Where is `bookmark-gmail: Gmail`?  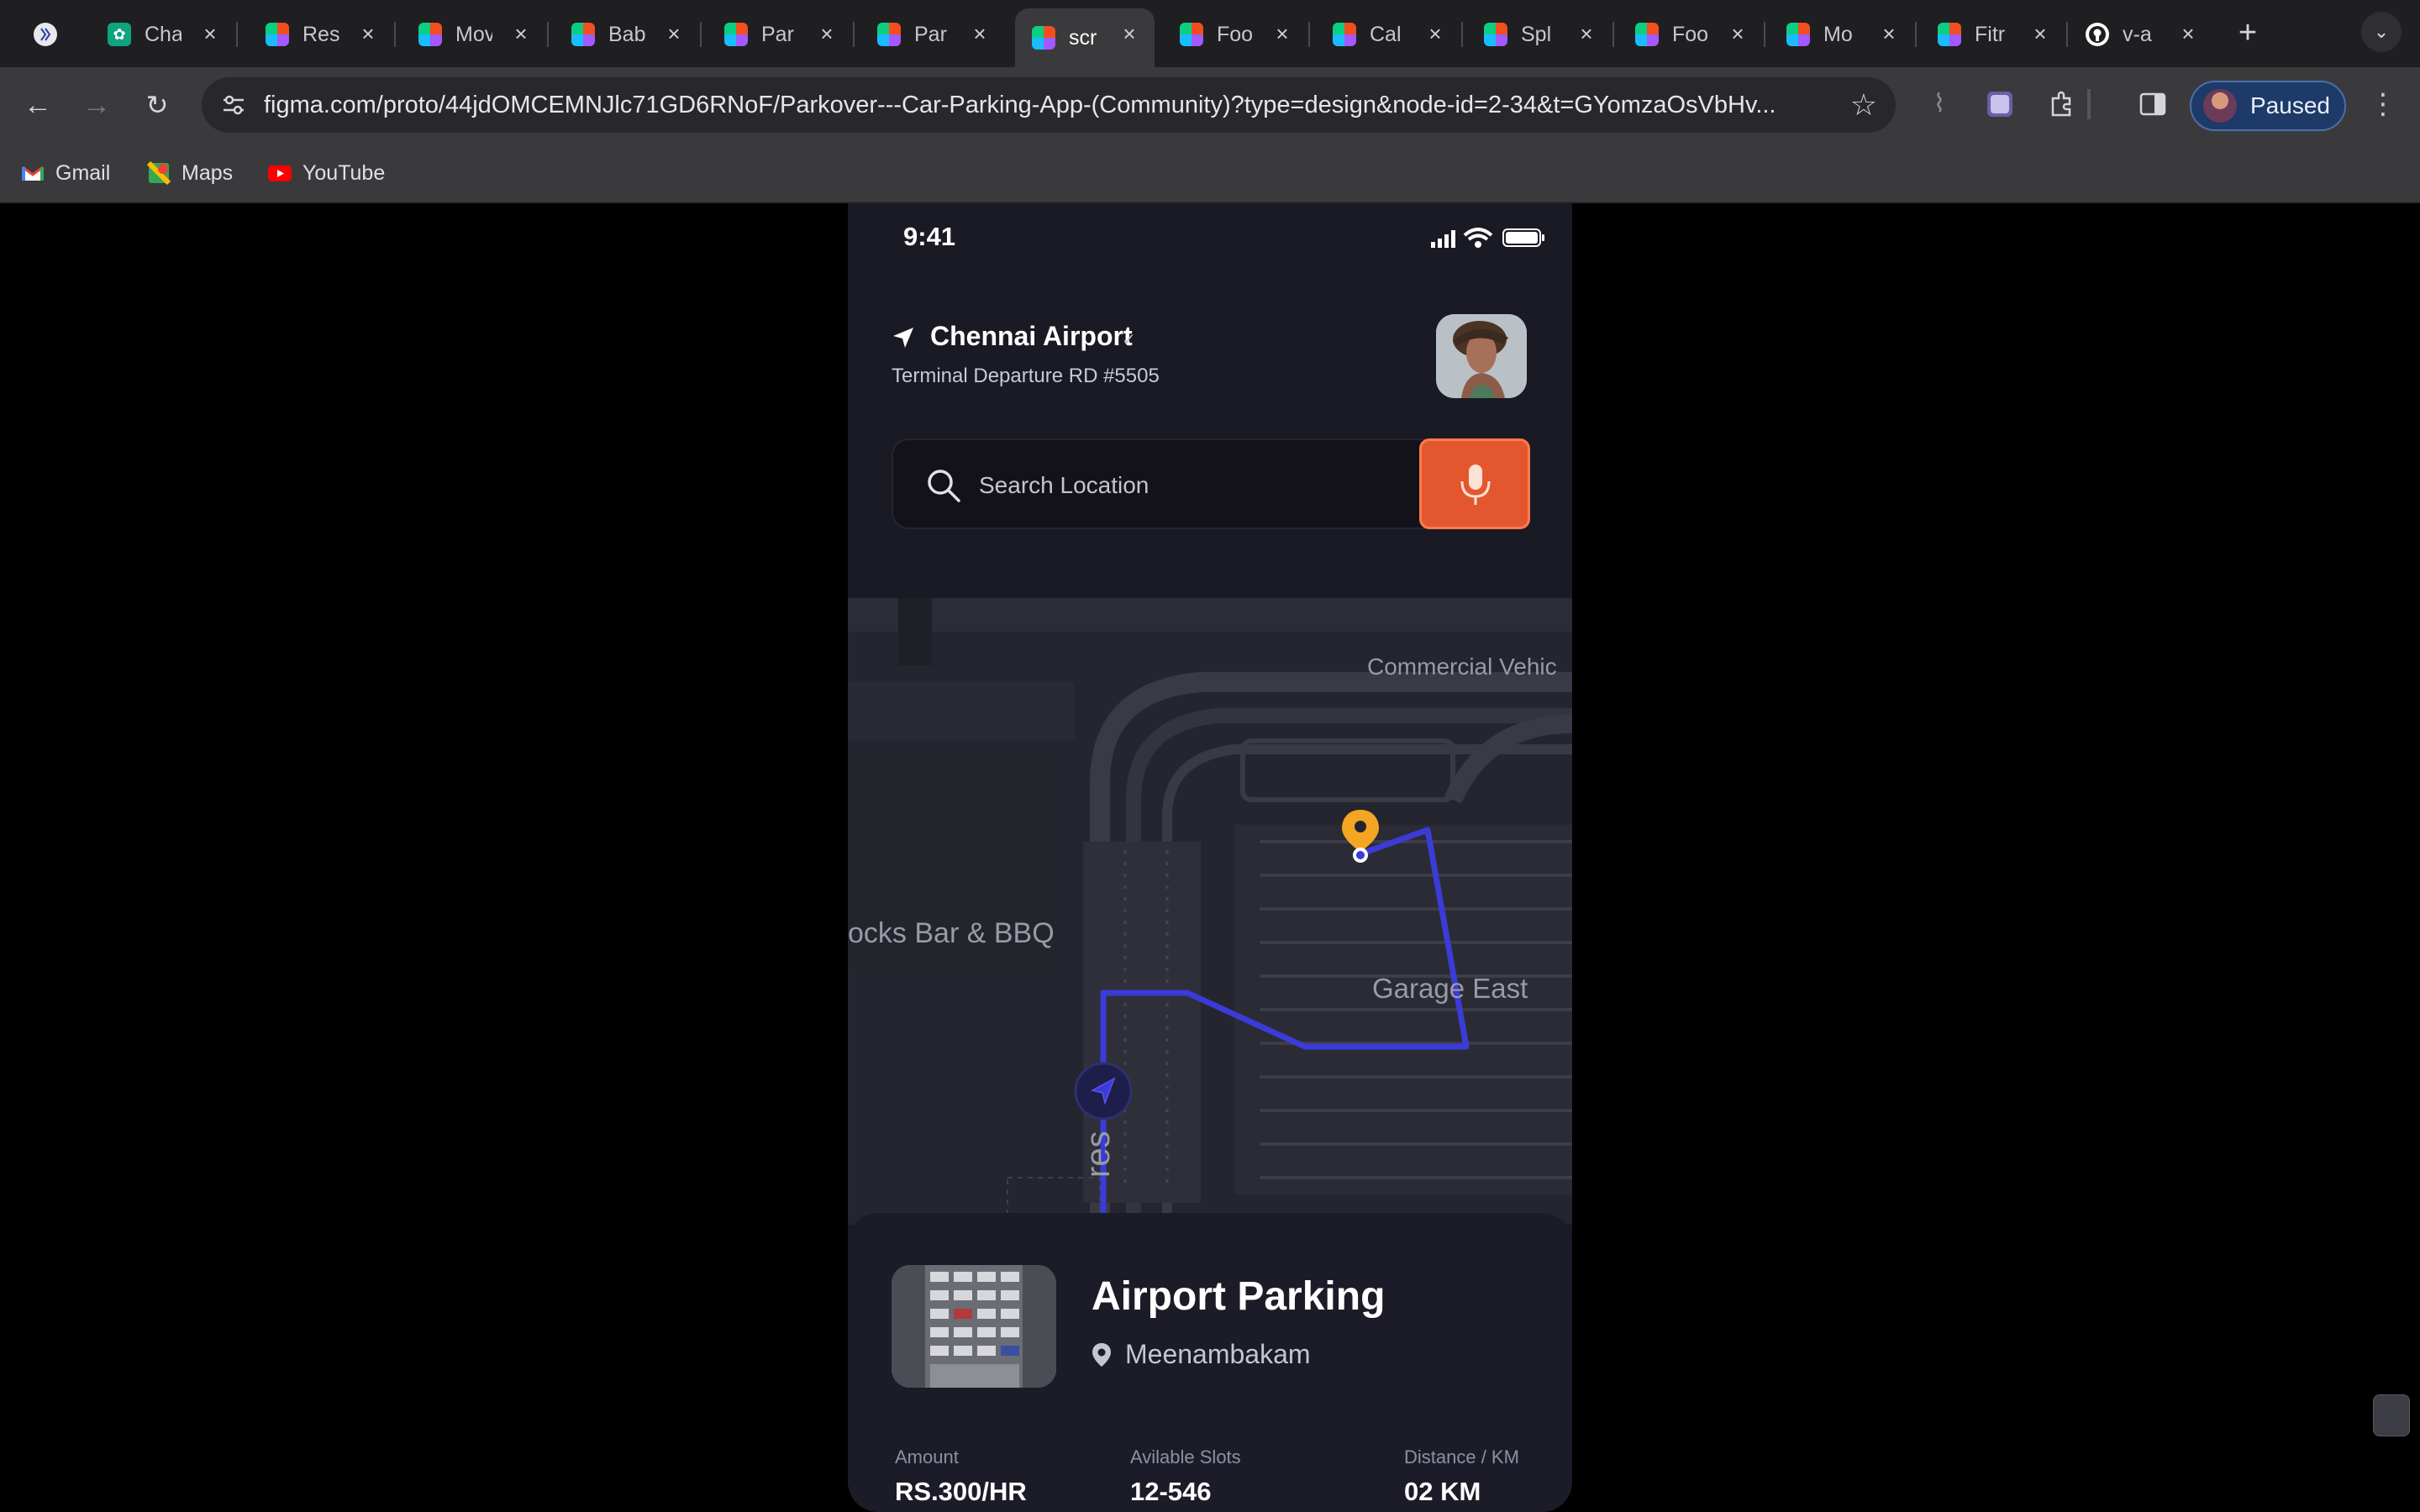 bookmark-gmail: Gmail is located at coordinates (65, 173).